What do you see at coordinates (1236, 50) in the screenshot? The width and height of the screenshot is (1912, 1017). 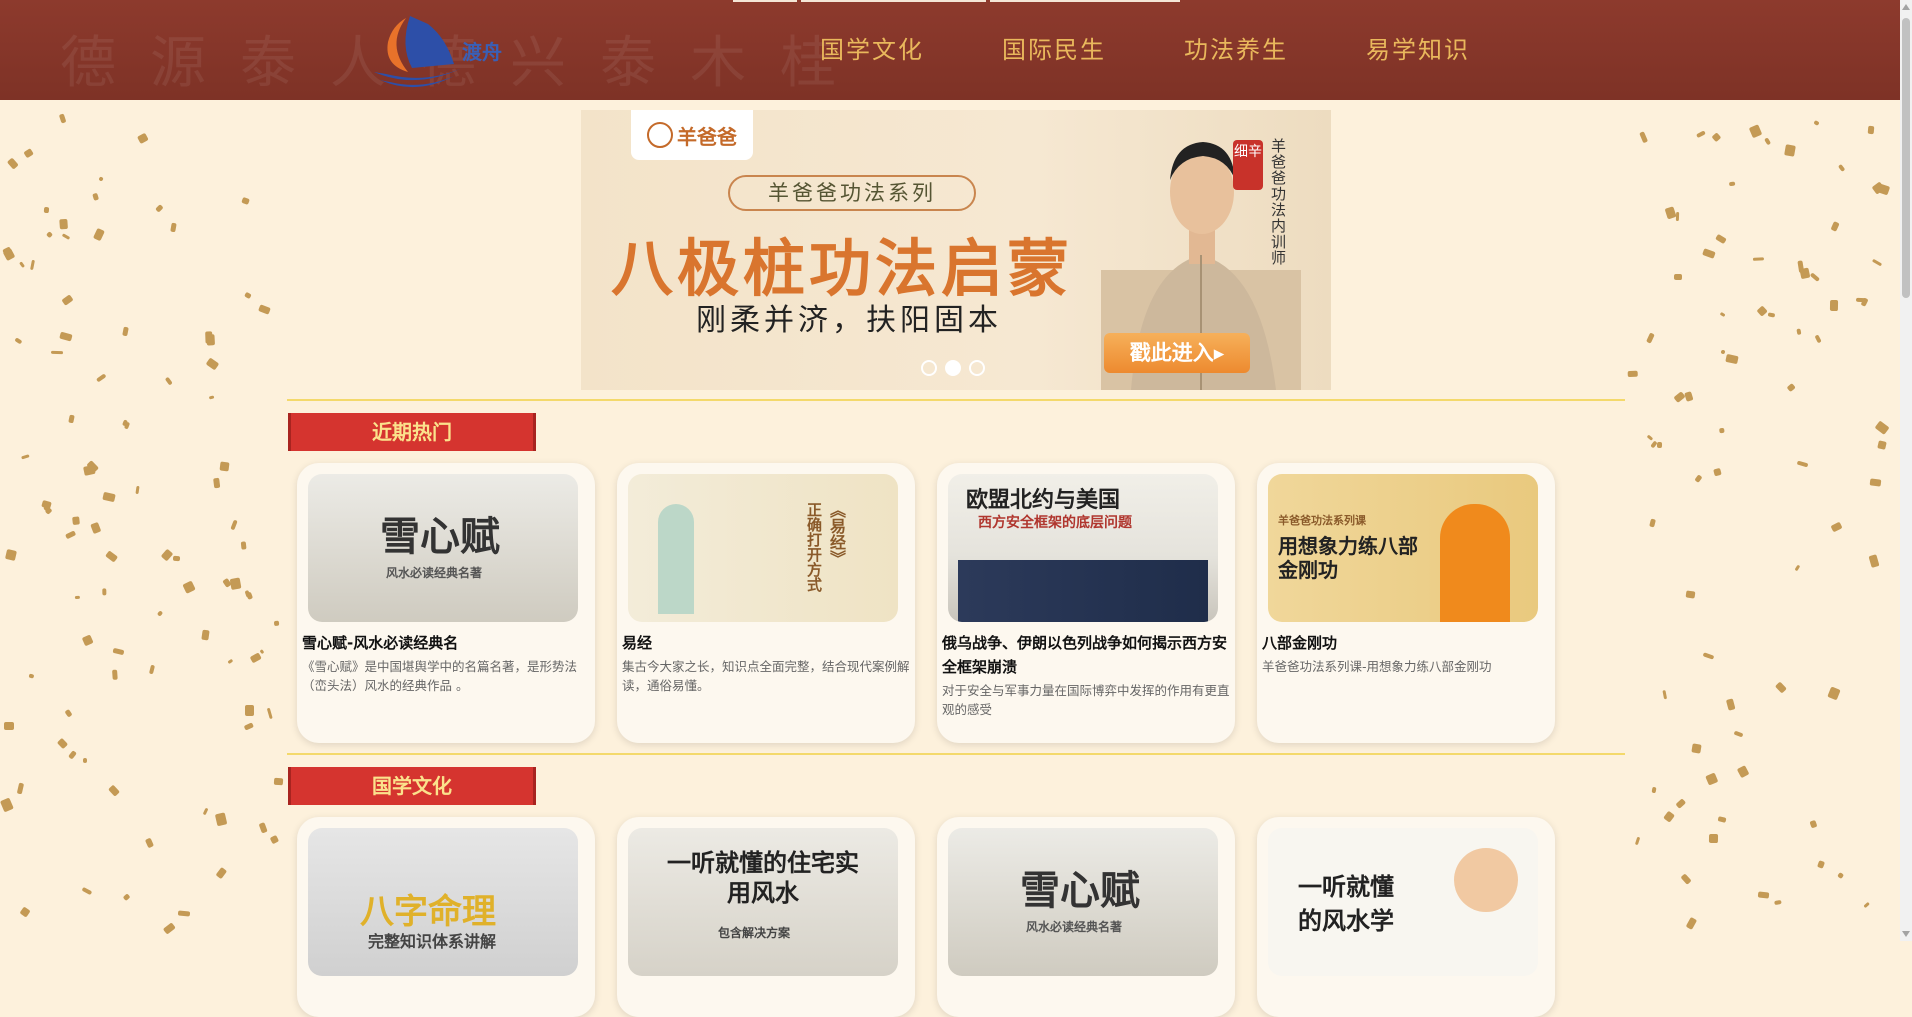 I see `nav-item-gongfa: 功法养生` at bounding box center [1236, 50].